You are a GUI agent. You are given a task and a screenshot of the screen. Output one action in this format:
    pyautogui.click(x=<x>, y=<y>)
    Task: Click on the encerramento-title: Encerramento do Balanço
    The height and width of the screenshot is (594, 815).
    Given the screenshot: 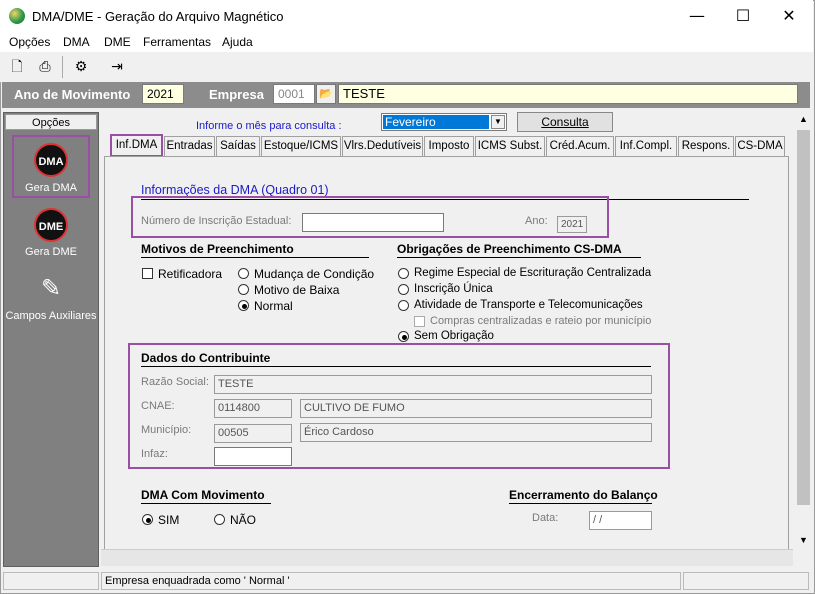 What is the action you would take?
    pyautogui.click(x=583, y=495)
    